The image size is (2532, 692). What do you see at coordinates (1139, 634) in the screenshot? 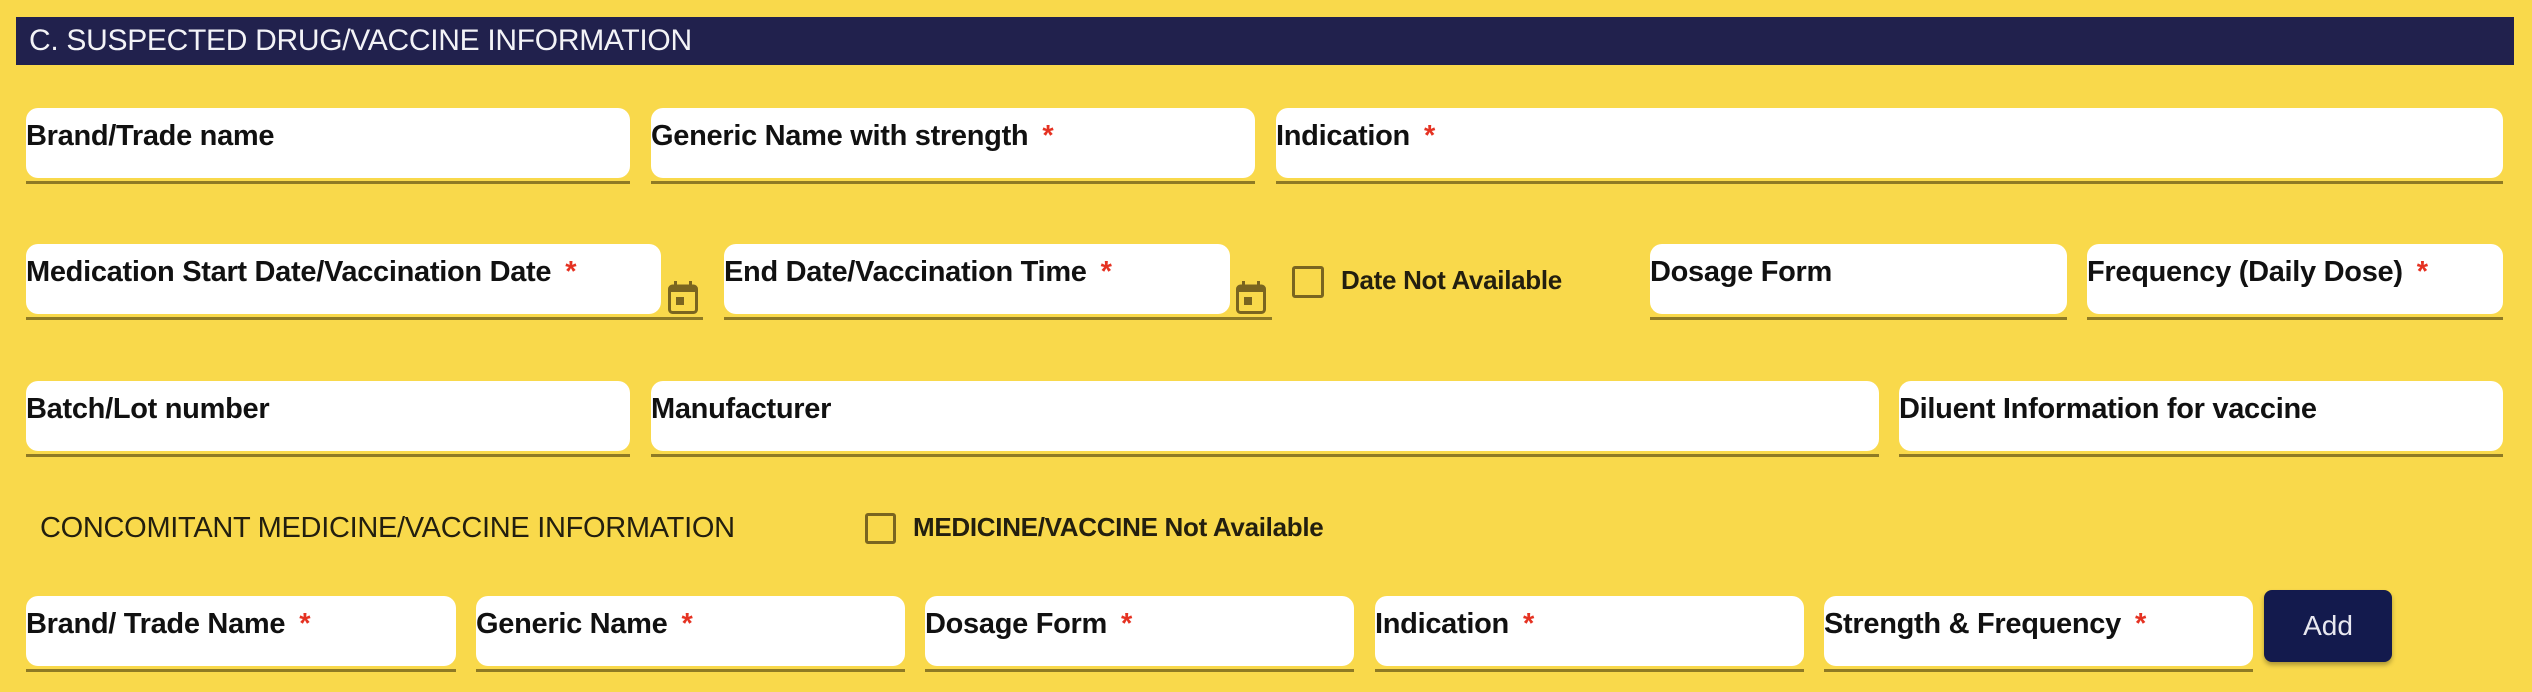
I see `concomitant-dosage-field: Dosage Form *` at bounding box center [1139, 634].